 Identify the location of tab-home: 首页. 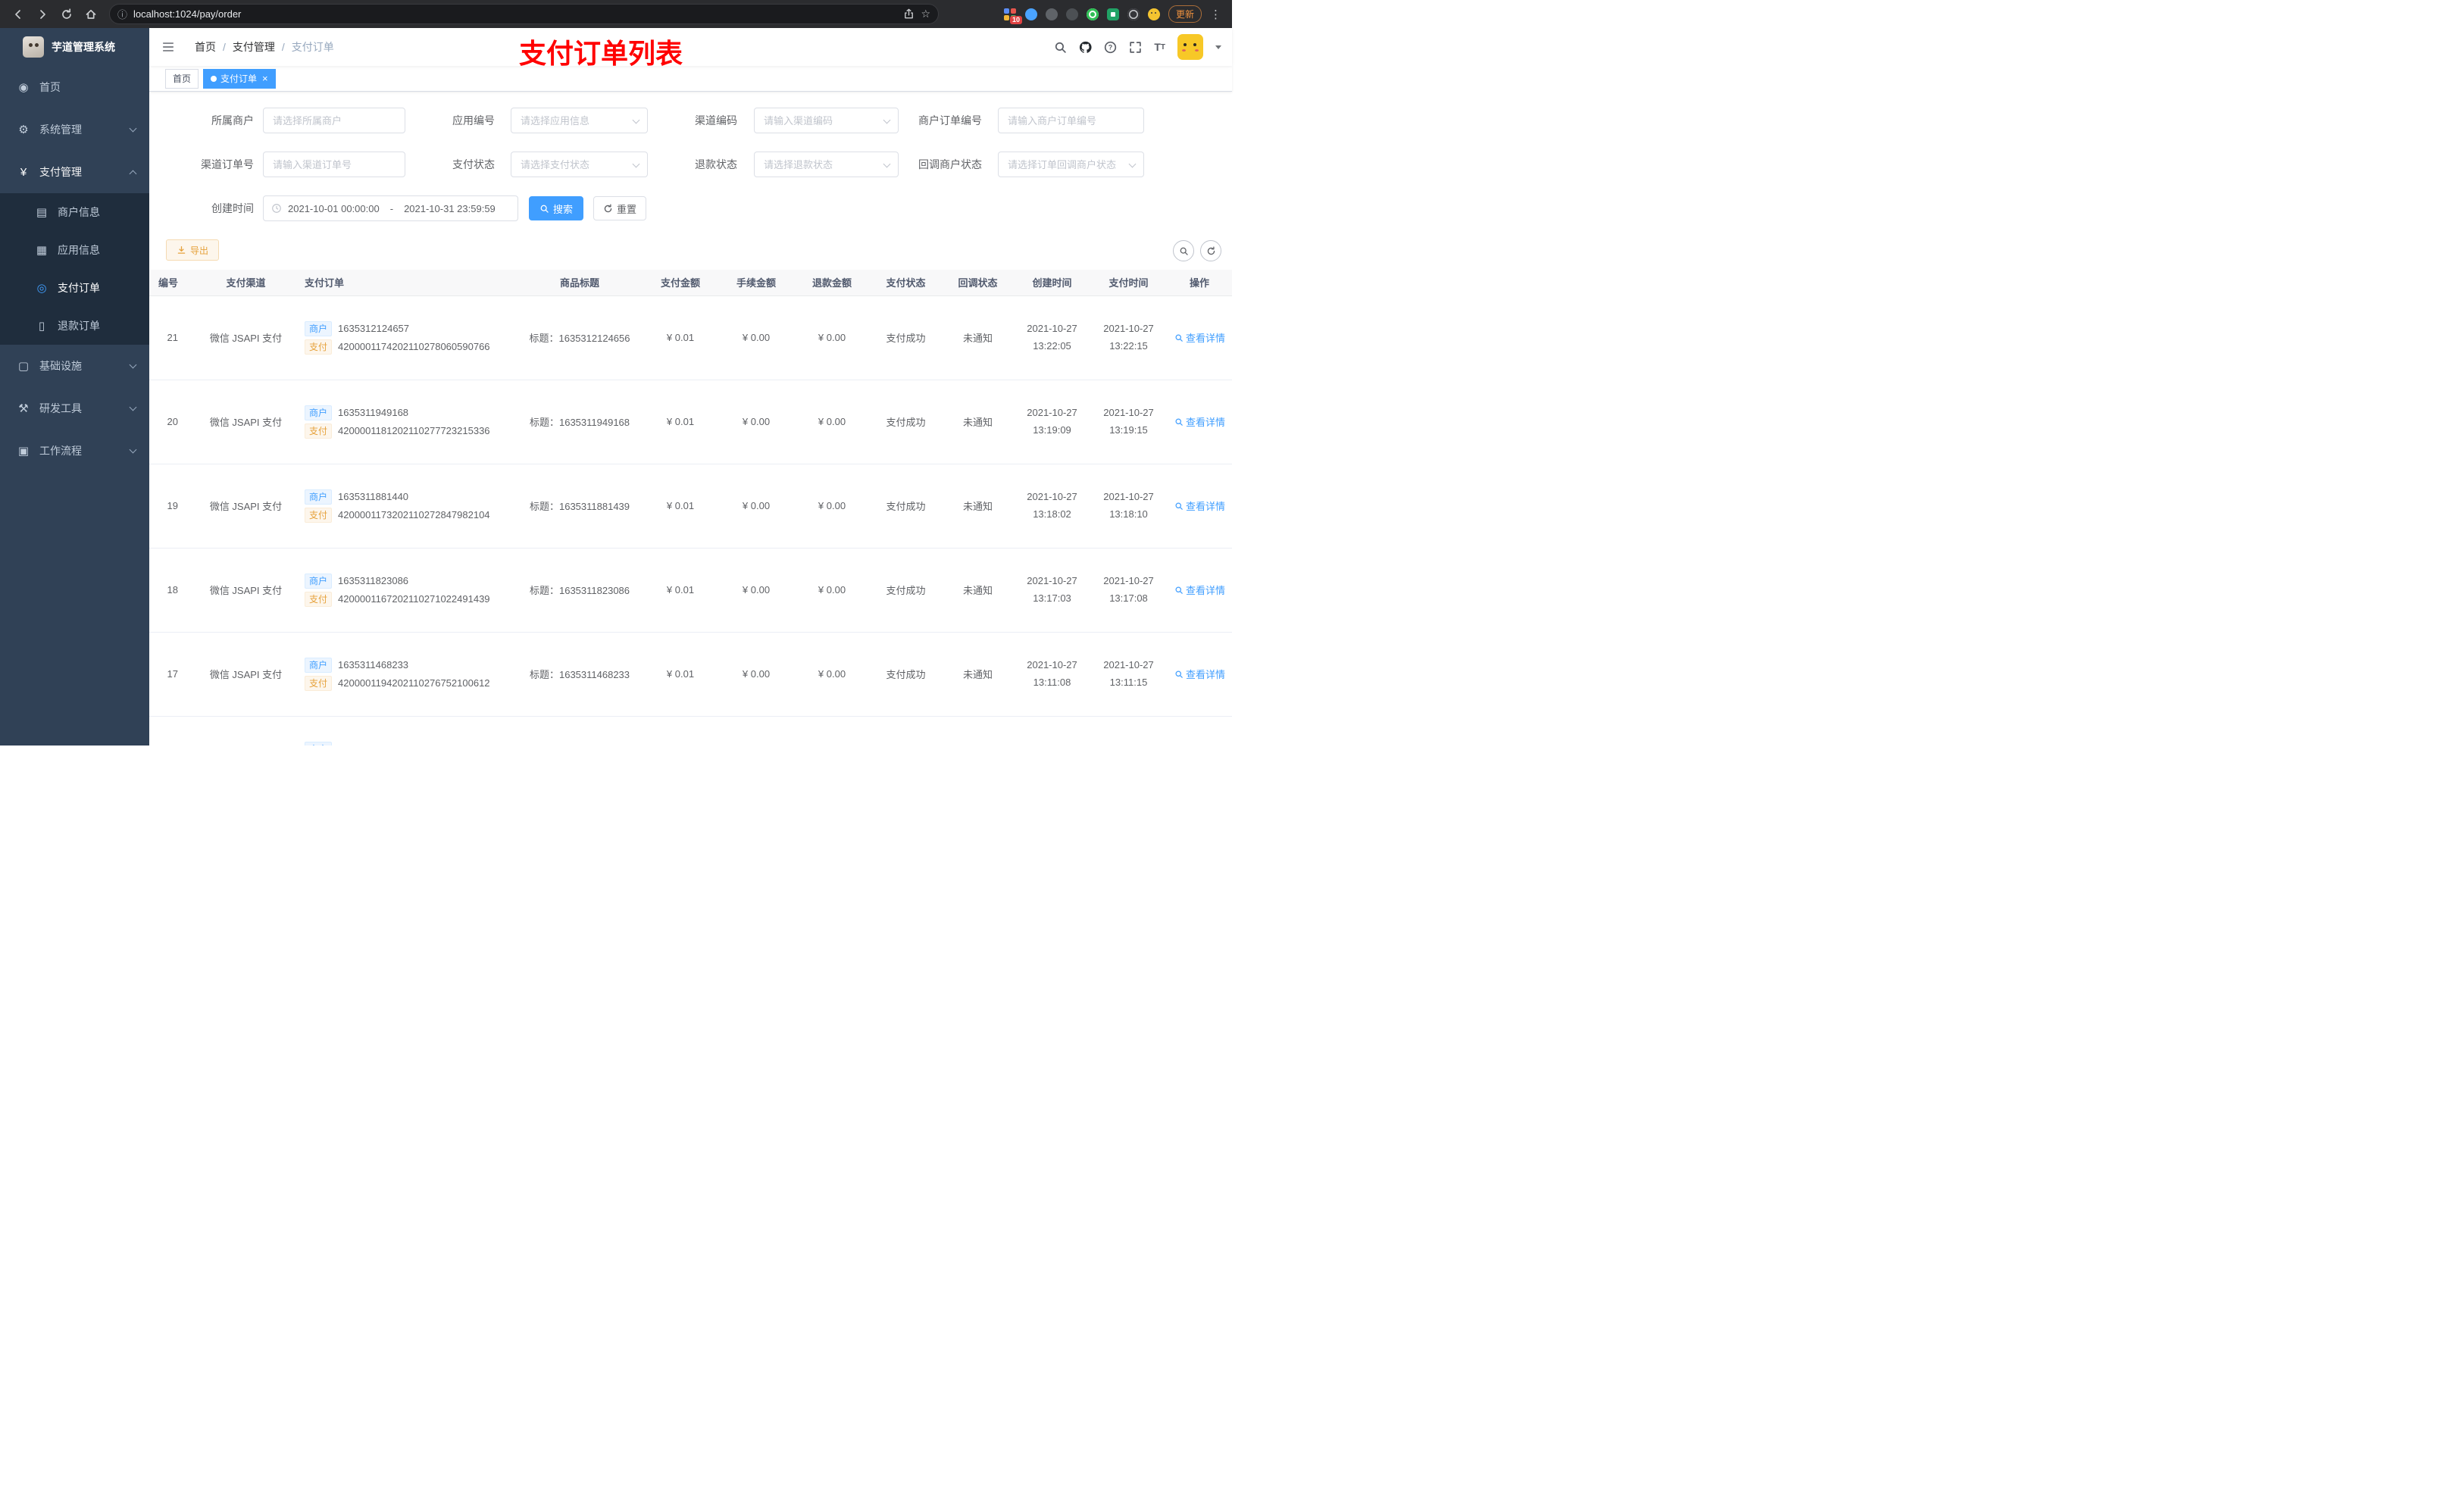
(182, 78).